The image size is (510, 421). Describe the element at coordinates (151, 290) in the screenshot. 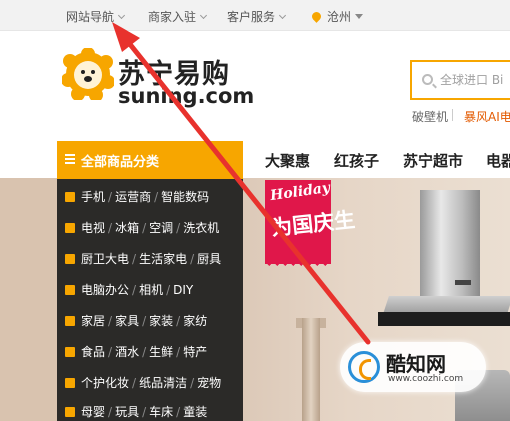

I see `category-link: 相机` at that location.